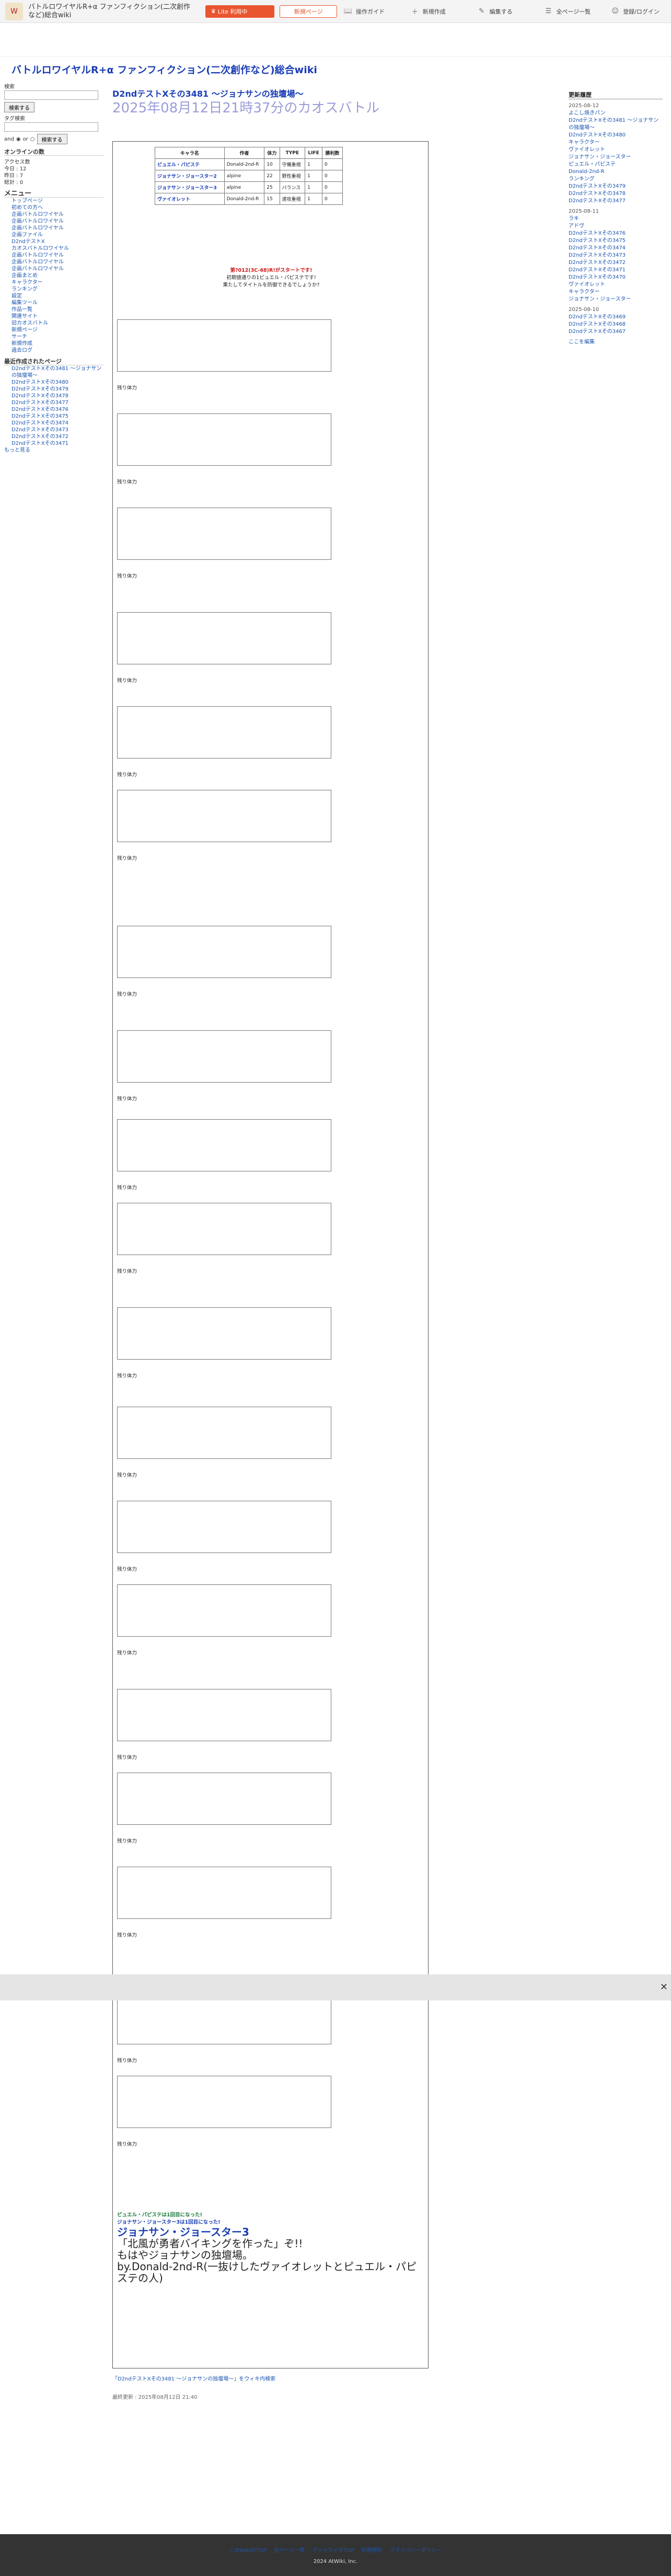 This screenshot has width=671, height=2576. I want to click on menu-item: 旧カオスバトル, so click(53, 323).